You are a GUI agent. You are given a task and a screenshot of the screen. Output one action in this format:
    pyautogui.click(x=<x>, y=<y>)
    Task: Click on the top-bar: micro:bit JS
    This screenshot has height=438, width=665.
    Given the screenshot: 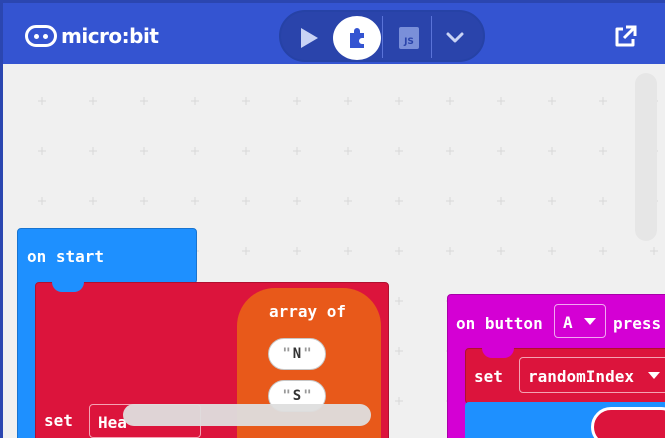 What is the action you would take?
    pyautogui.click(x=332, y=32)
    